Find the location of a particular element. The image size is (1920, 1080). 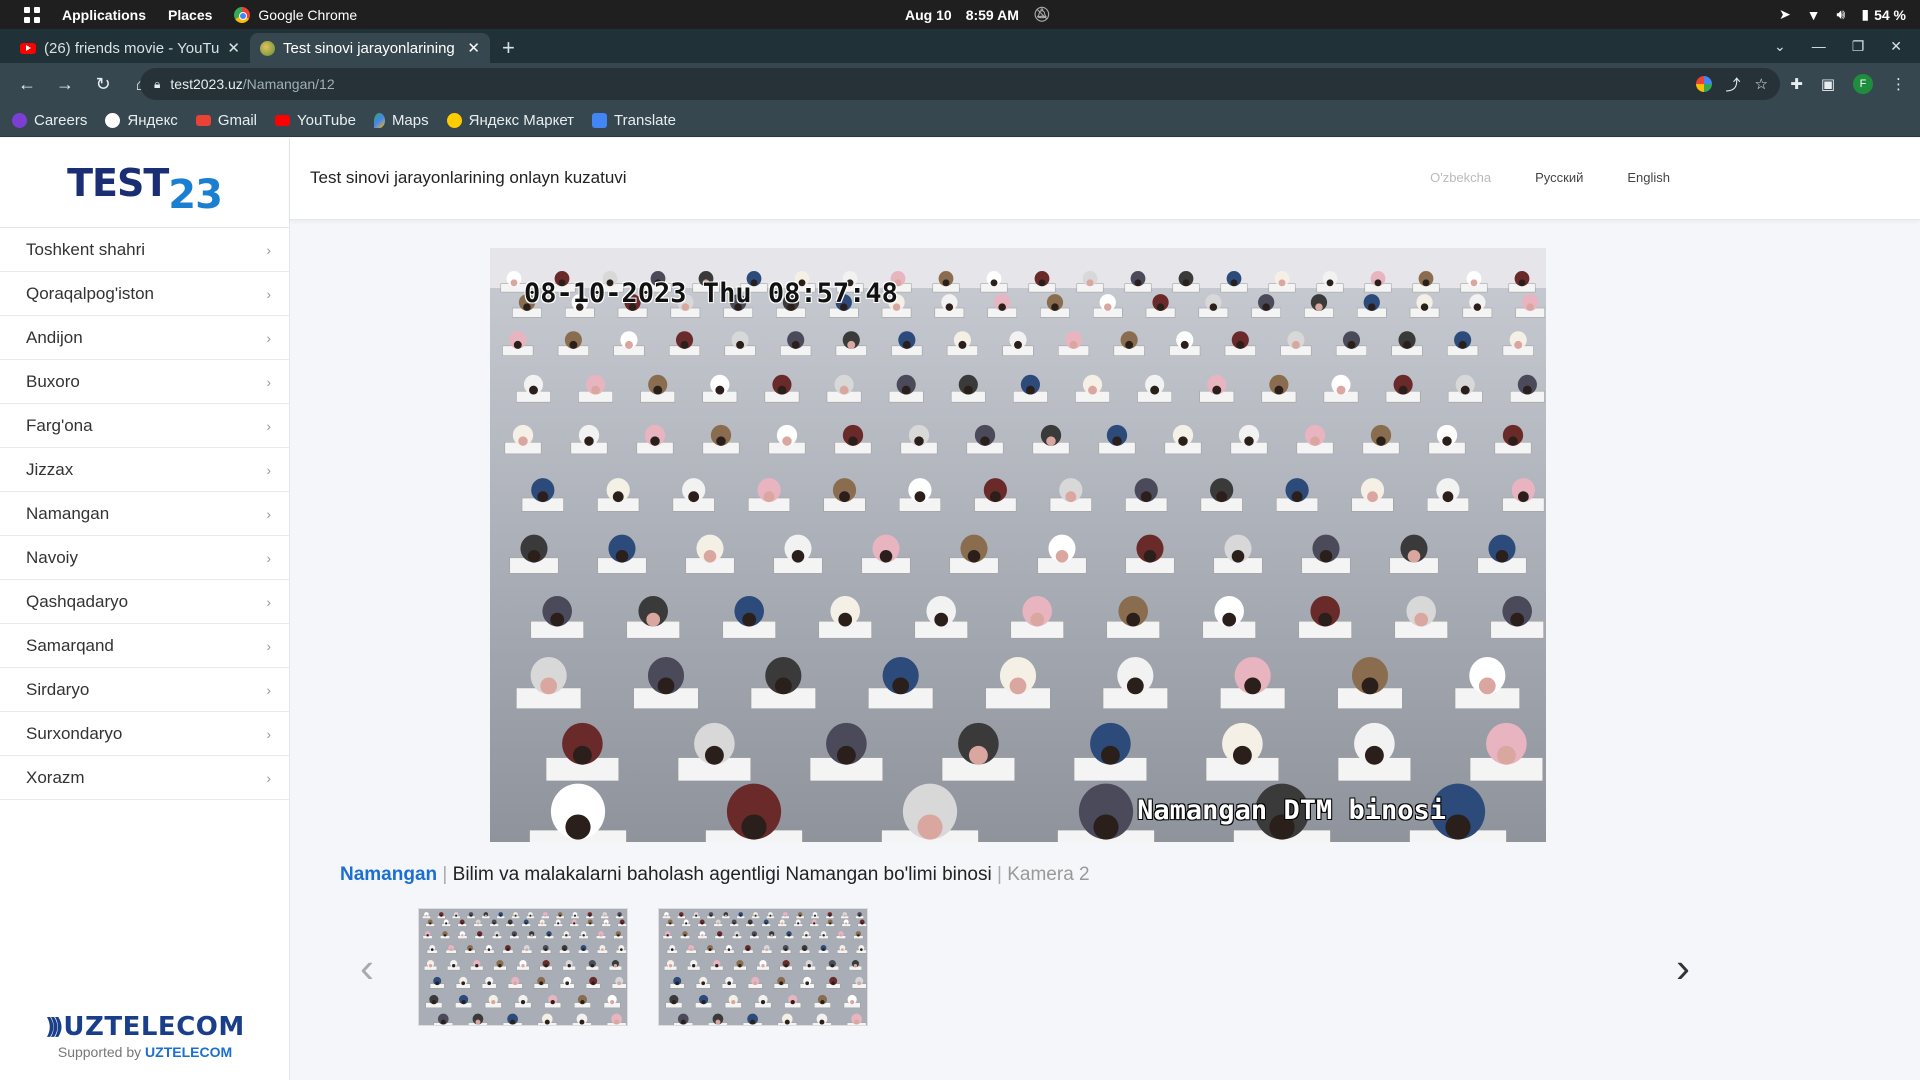

maps-pin-icon is located at coordinates (379, 120).